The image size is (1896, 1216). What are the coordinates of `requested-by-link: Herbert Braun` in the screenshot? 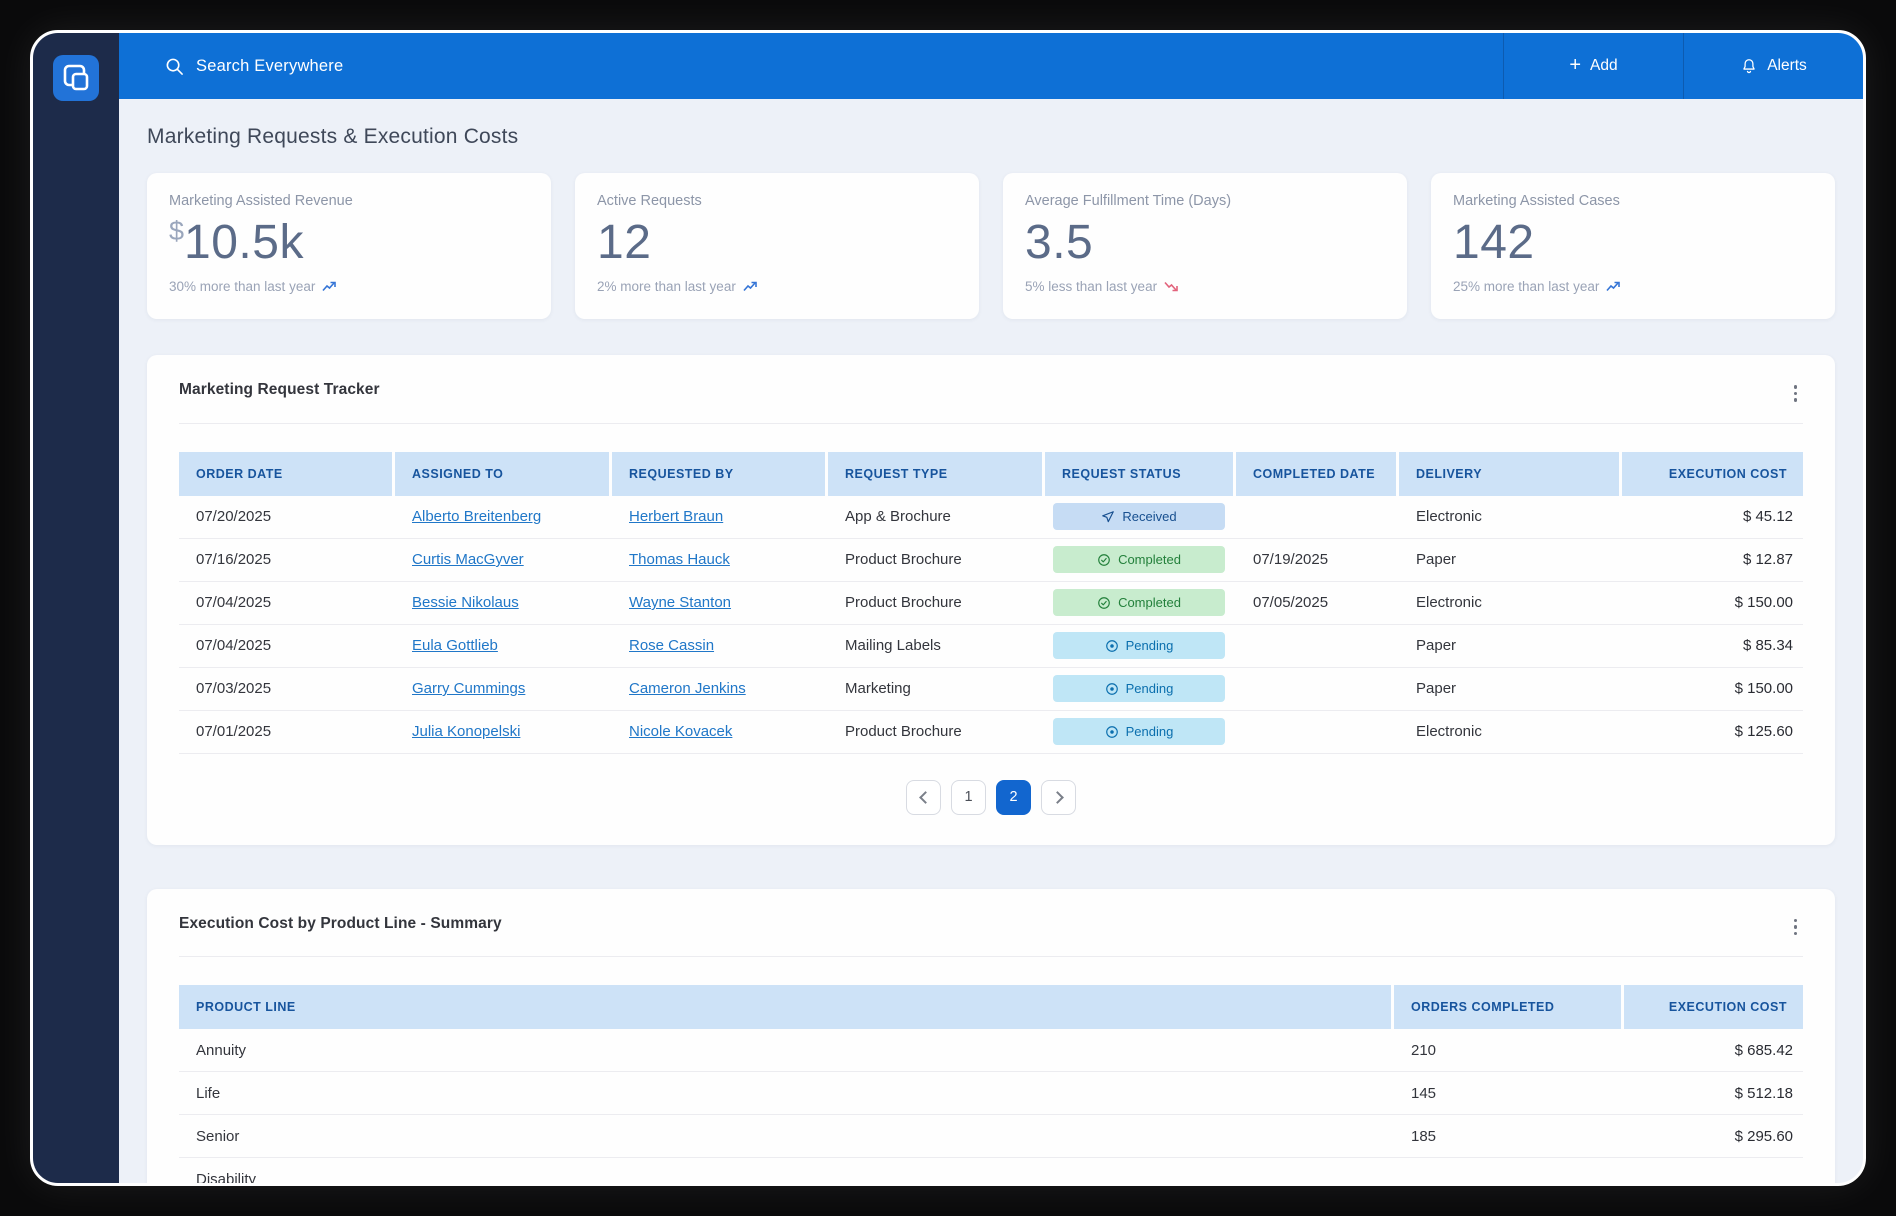 It's located at (676, 516).